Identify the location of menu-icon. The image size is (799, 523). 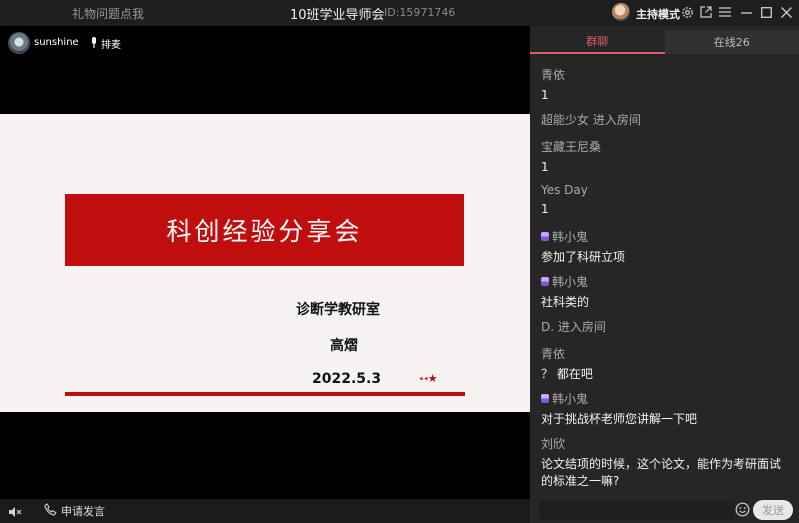
(725, 12).